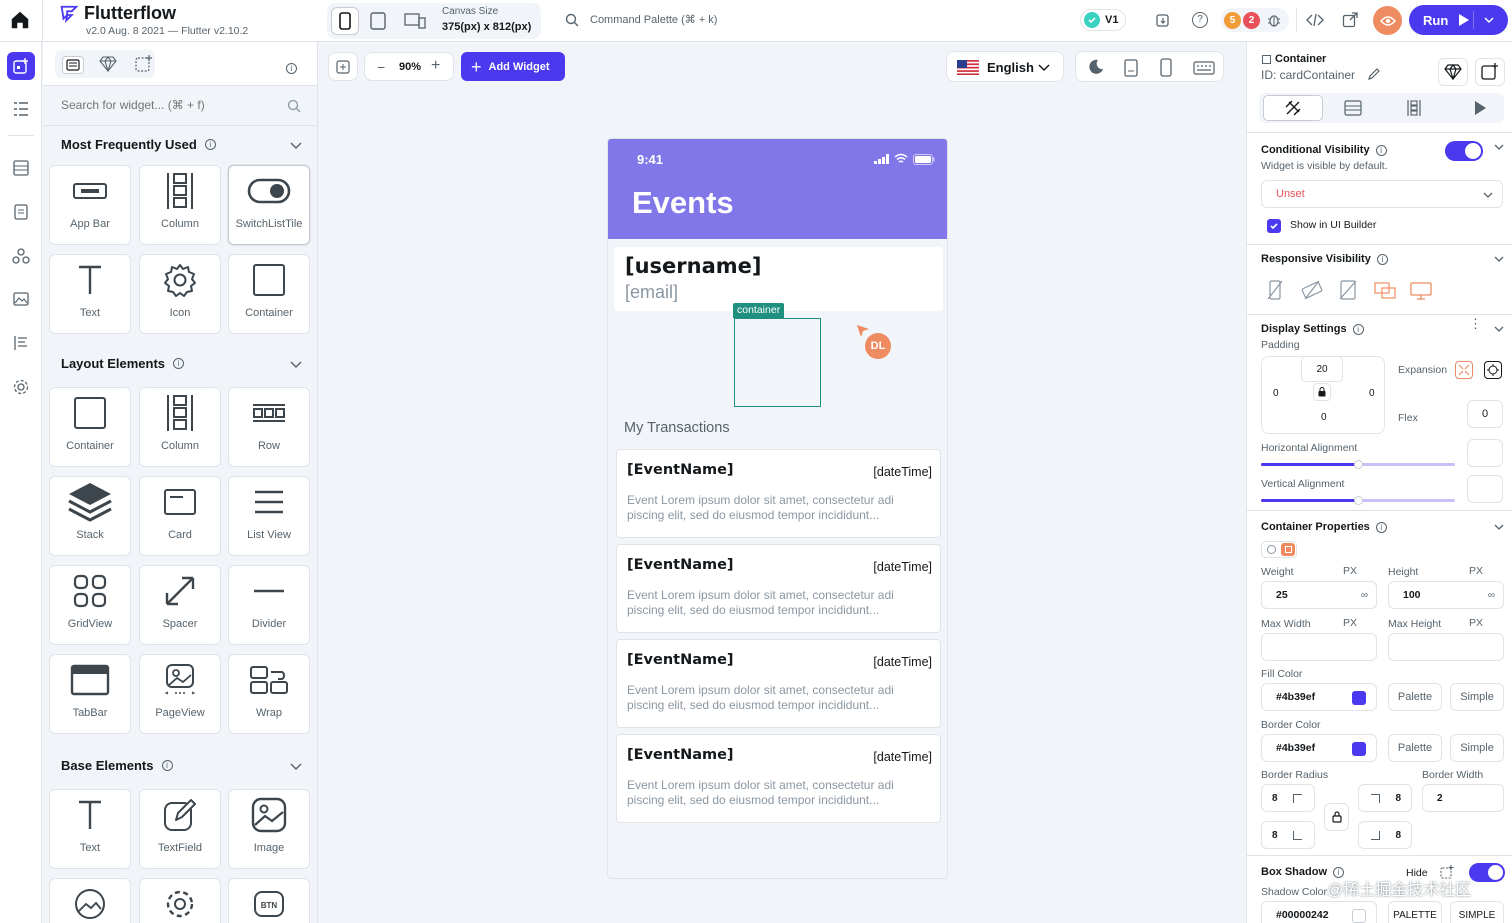 The image size is (1512, 923). I want to click on open-external-icon, so click(1350, 20).